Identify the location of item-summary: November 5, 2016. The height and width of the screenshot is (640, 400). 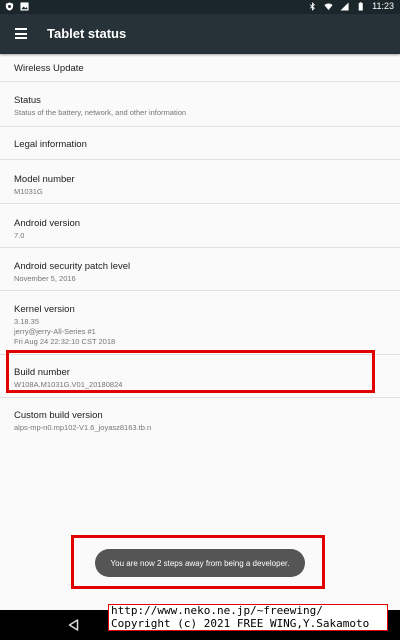
(45, 278).